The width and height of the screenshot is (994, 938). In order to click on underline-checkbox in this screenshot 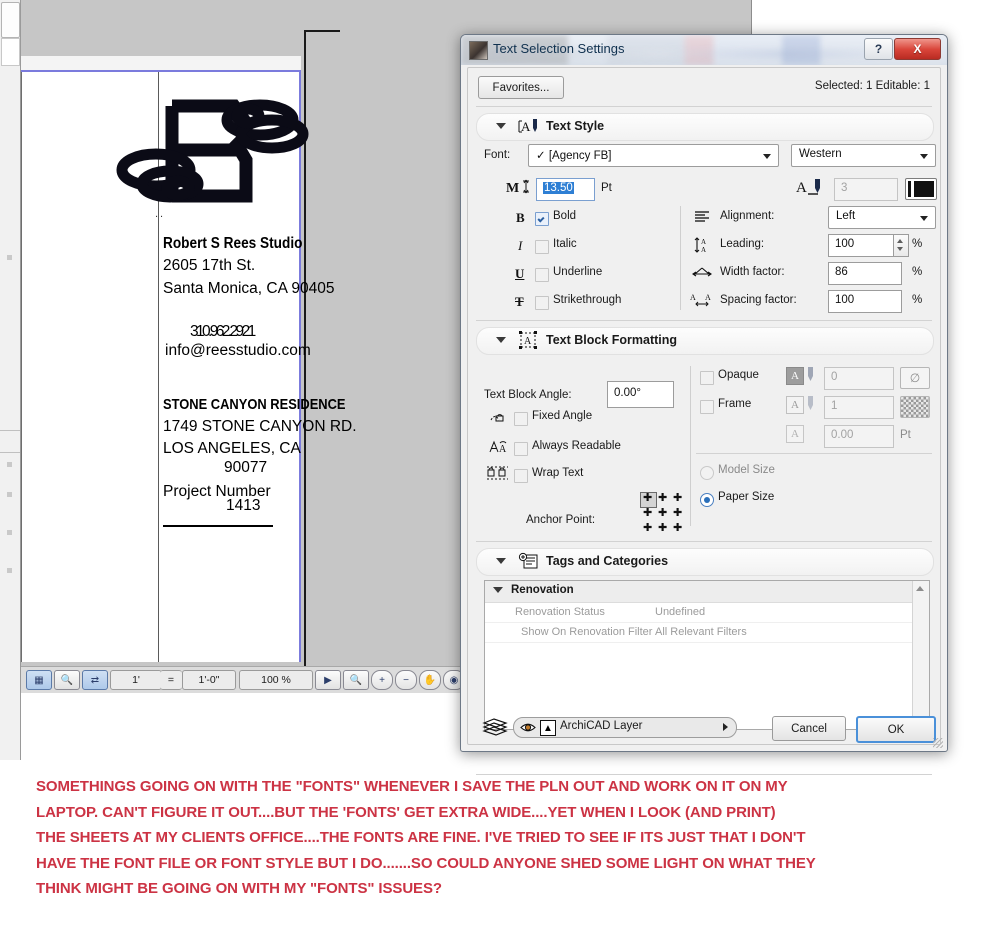, I will do `click(542, 275)`.